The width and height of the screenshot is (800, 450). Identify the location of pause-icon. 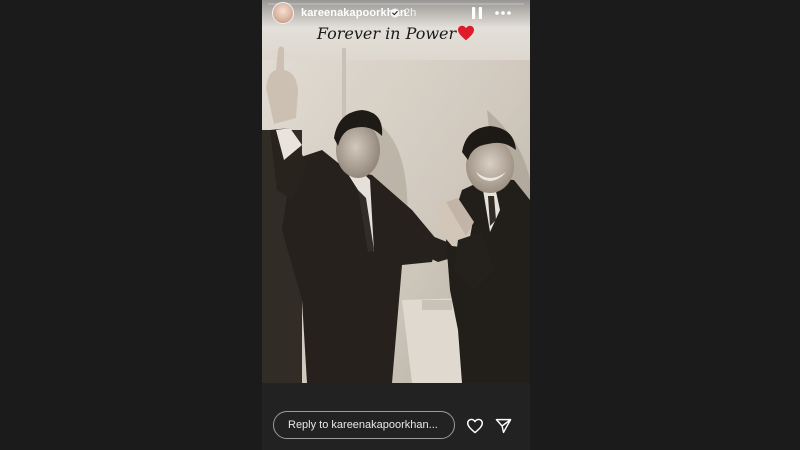
(477, 13).